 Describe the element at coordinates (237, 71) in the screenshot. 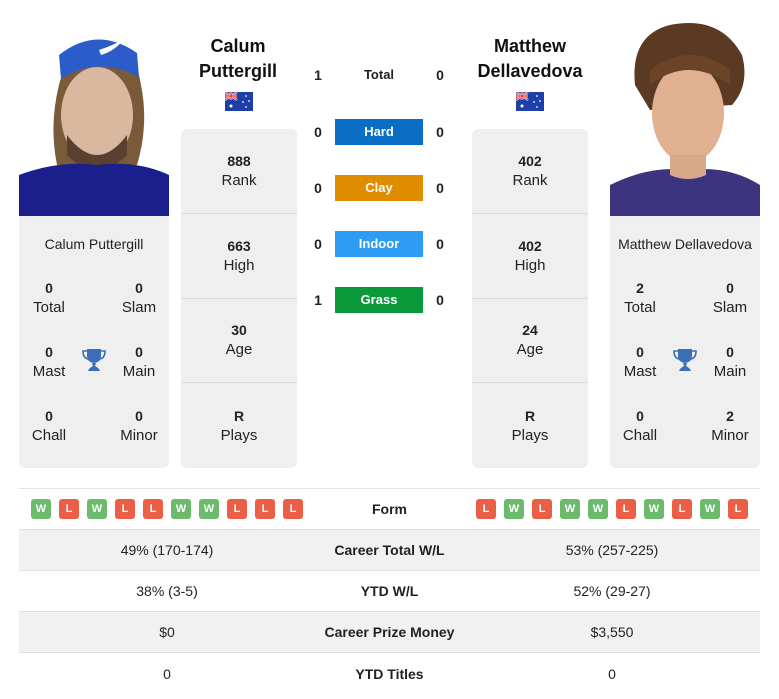

I see `player1-name-line2: Puttergill` at that location.